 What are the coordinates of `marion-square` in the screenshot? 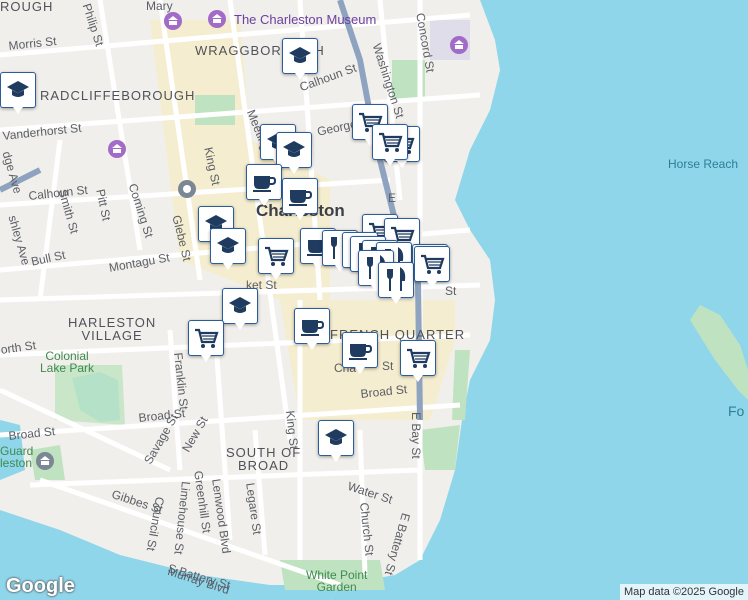 It's located at (215, 110).